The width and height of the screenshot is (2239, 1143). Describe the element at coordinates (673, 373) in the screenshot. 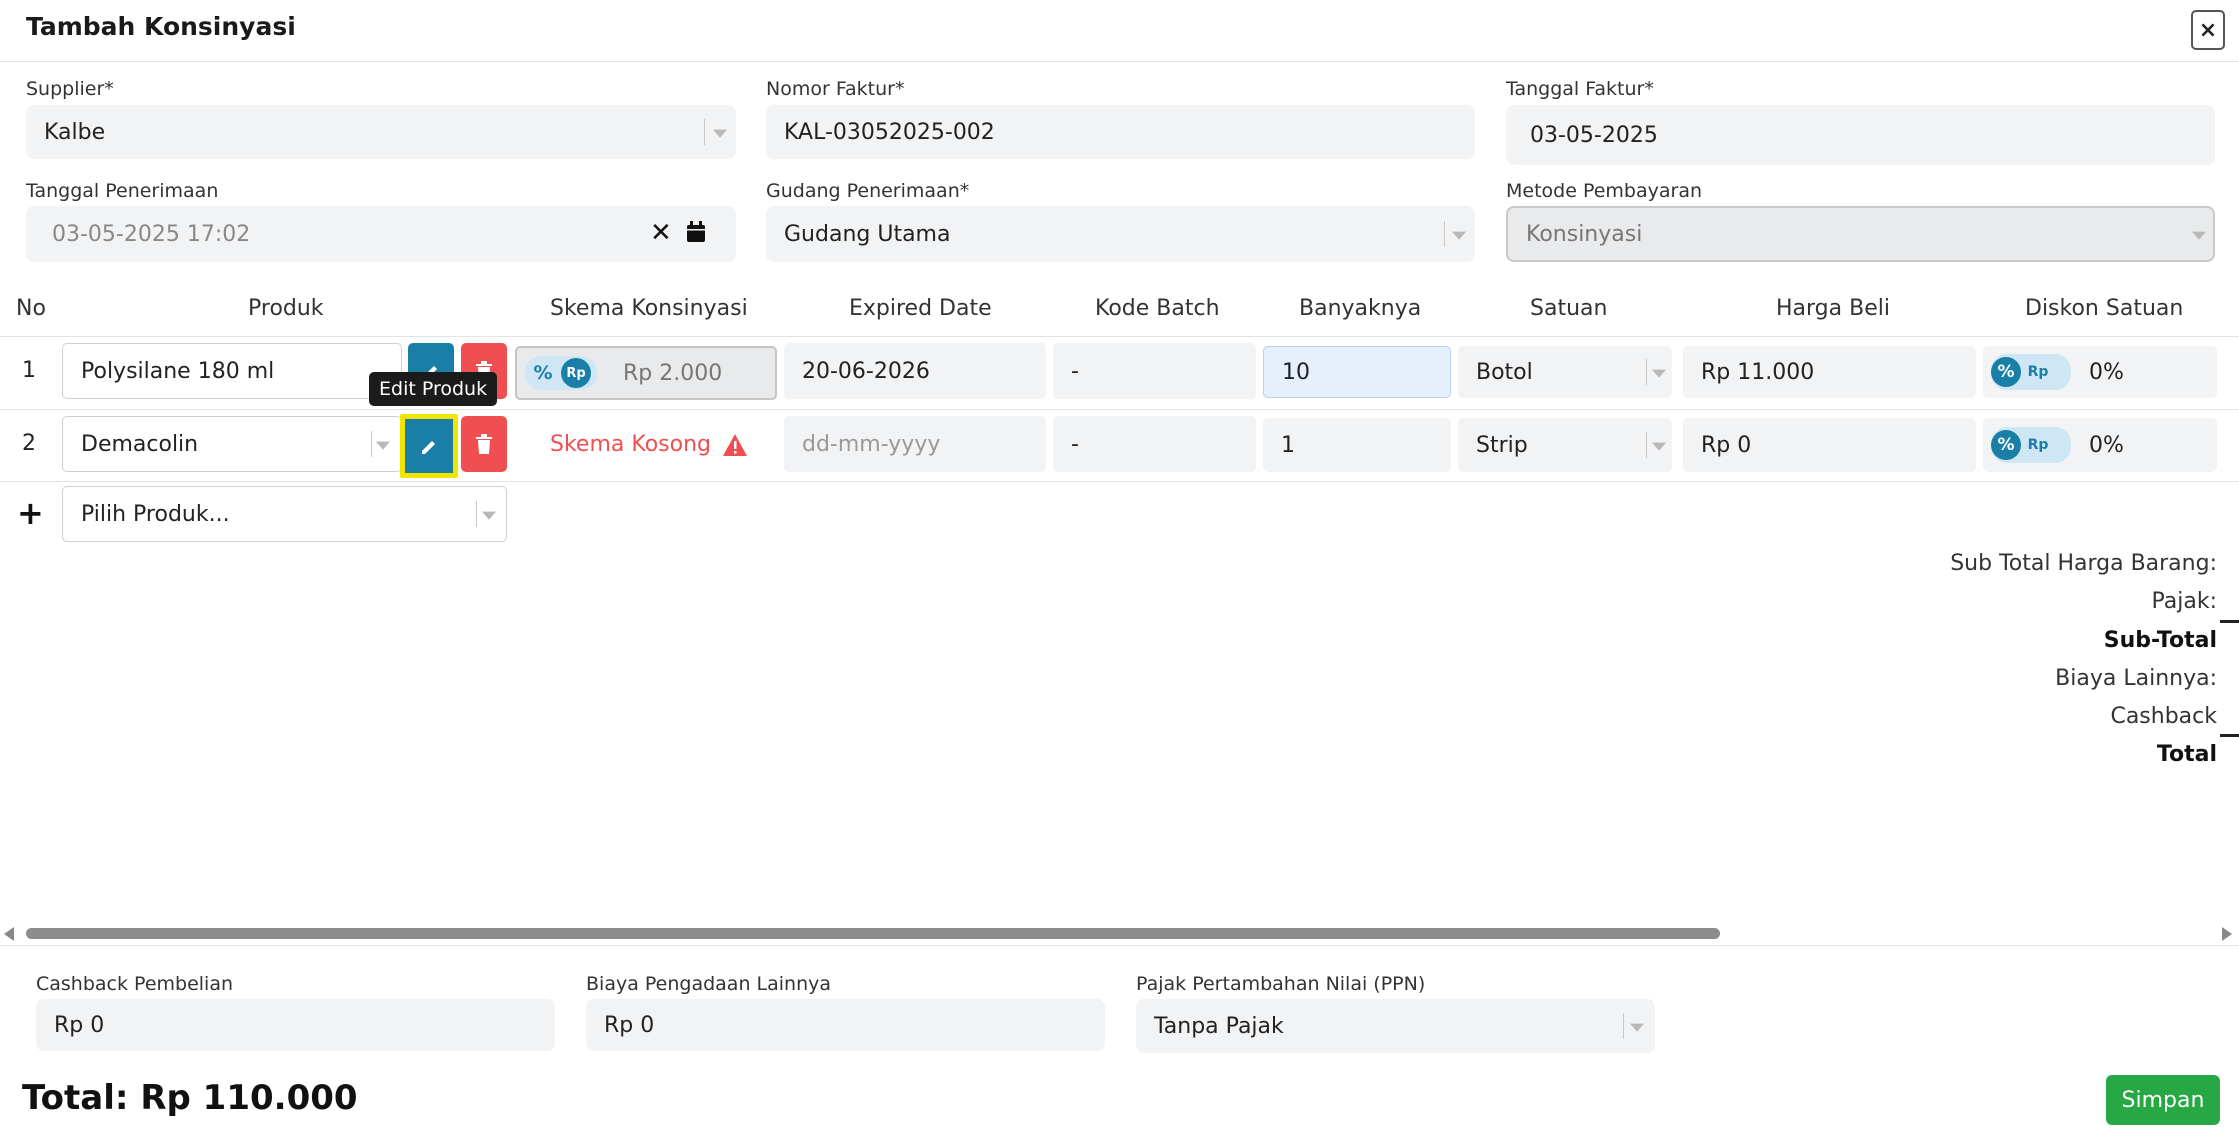

I see `skema-value: Rp 2.000` at that location.